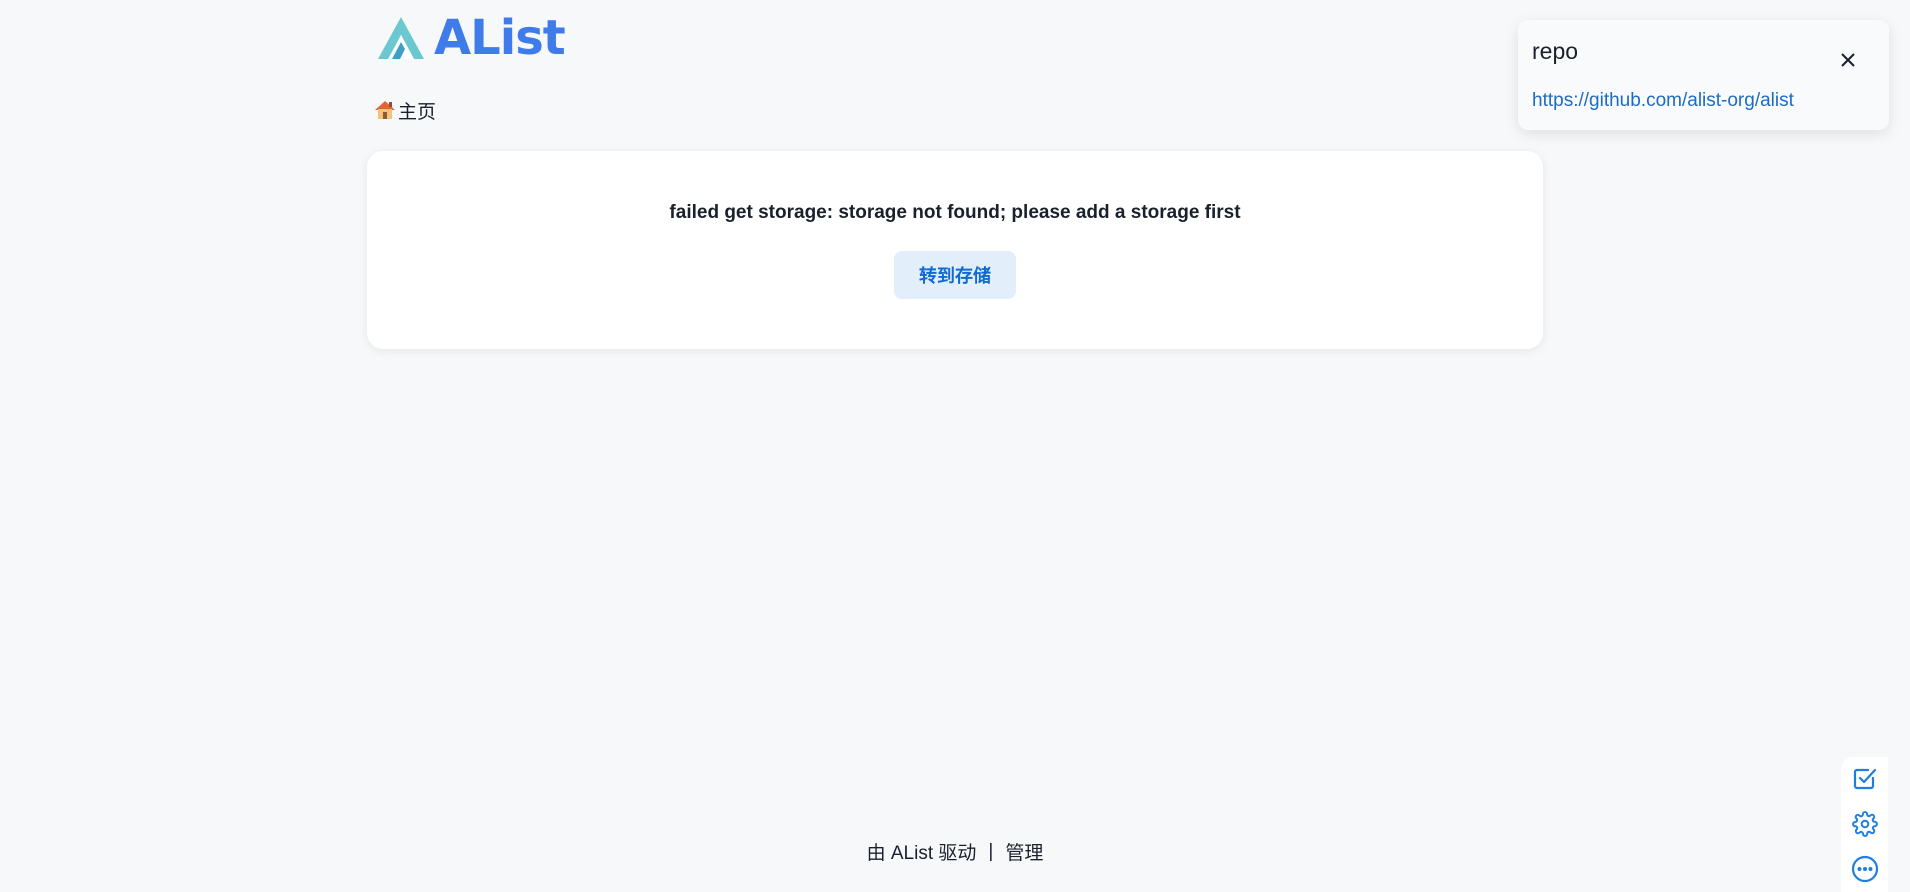  I want to click on breadcrumb: 主页, so click(405, 110).